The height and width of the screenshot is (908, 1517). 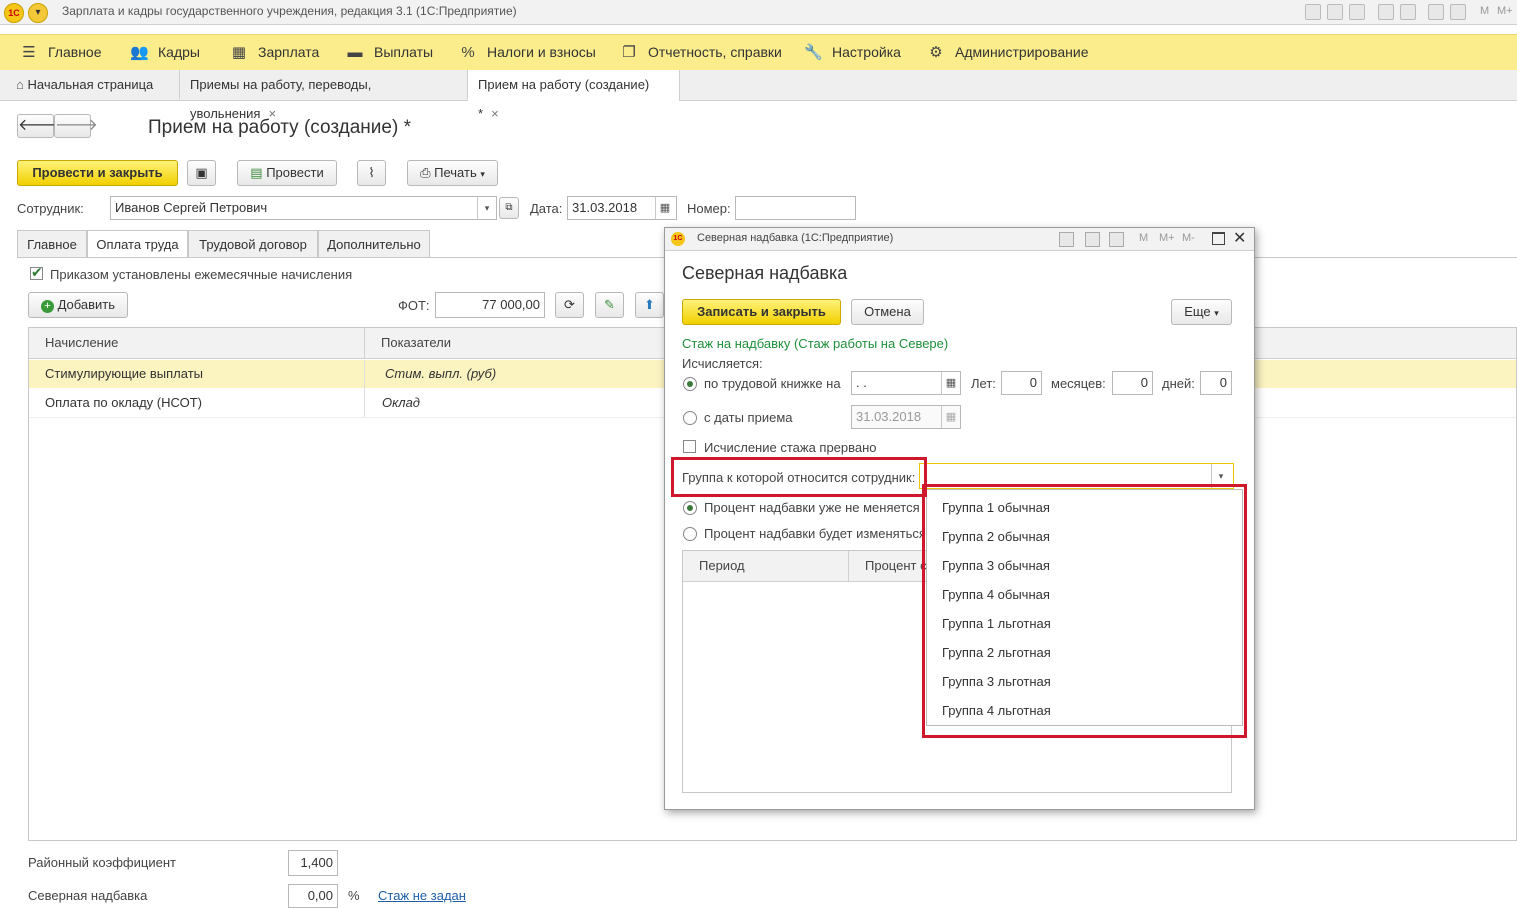 What do you see at coordinates (1084, 607) in the screenshot?
I see `group-dropdown-list` at bounding box center [1084, 607].